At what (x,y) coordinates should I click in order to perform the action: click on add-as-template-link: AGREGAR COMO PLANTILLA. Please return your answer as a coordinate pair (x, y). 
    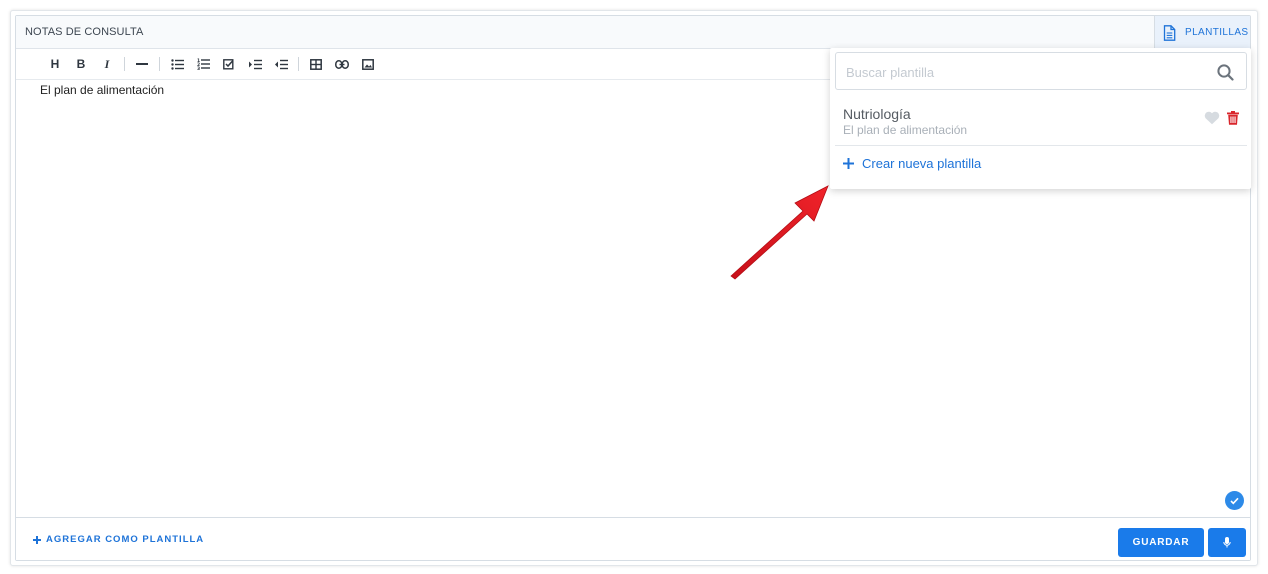
    Looking at the image, I should click on (118, 539).